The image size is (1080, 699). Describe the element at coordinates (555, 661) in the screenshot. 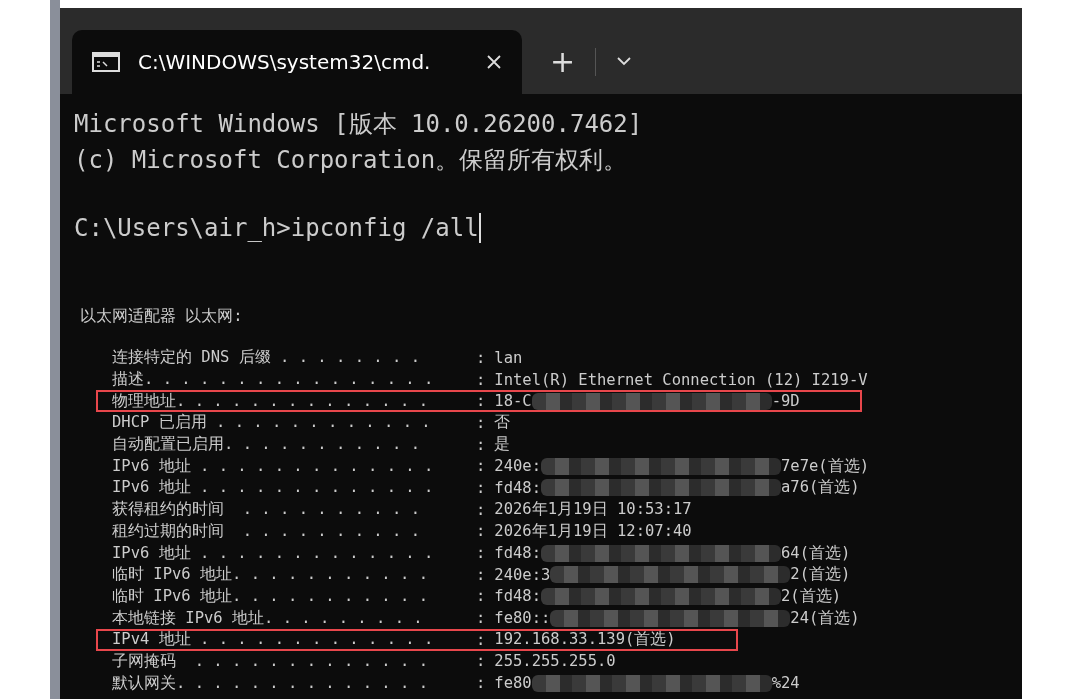

I see `field-value: 255.255.255.0` at that location.